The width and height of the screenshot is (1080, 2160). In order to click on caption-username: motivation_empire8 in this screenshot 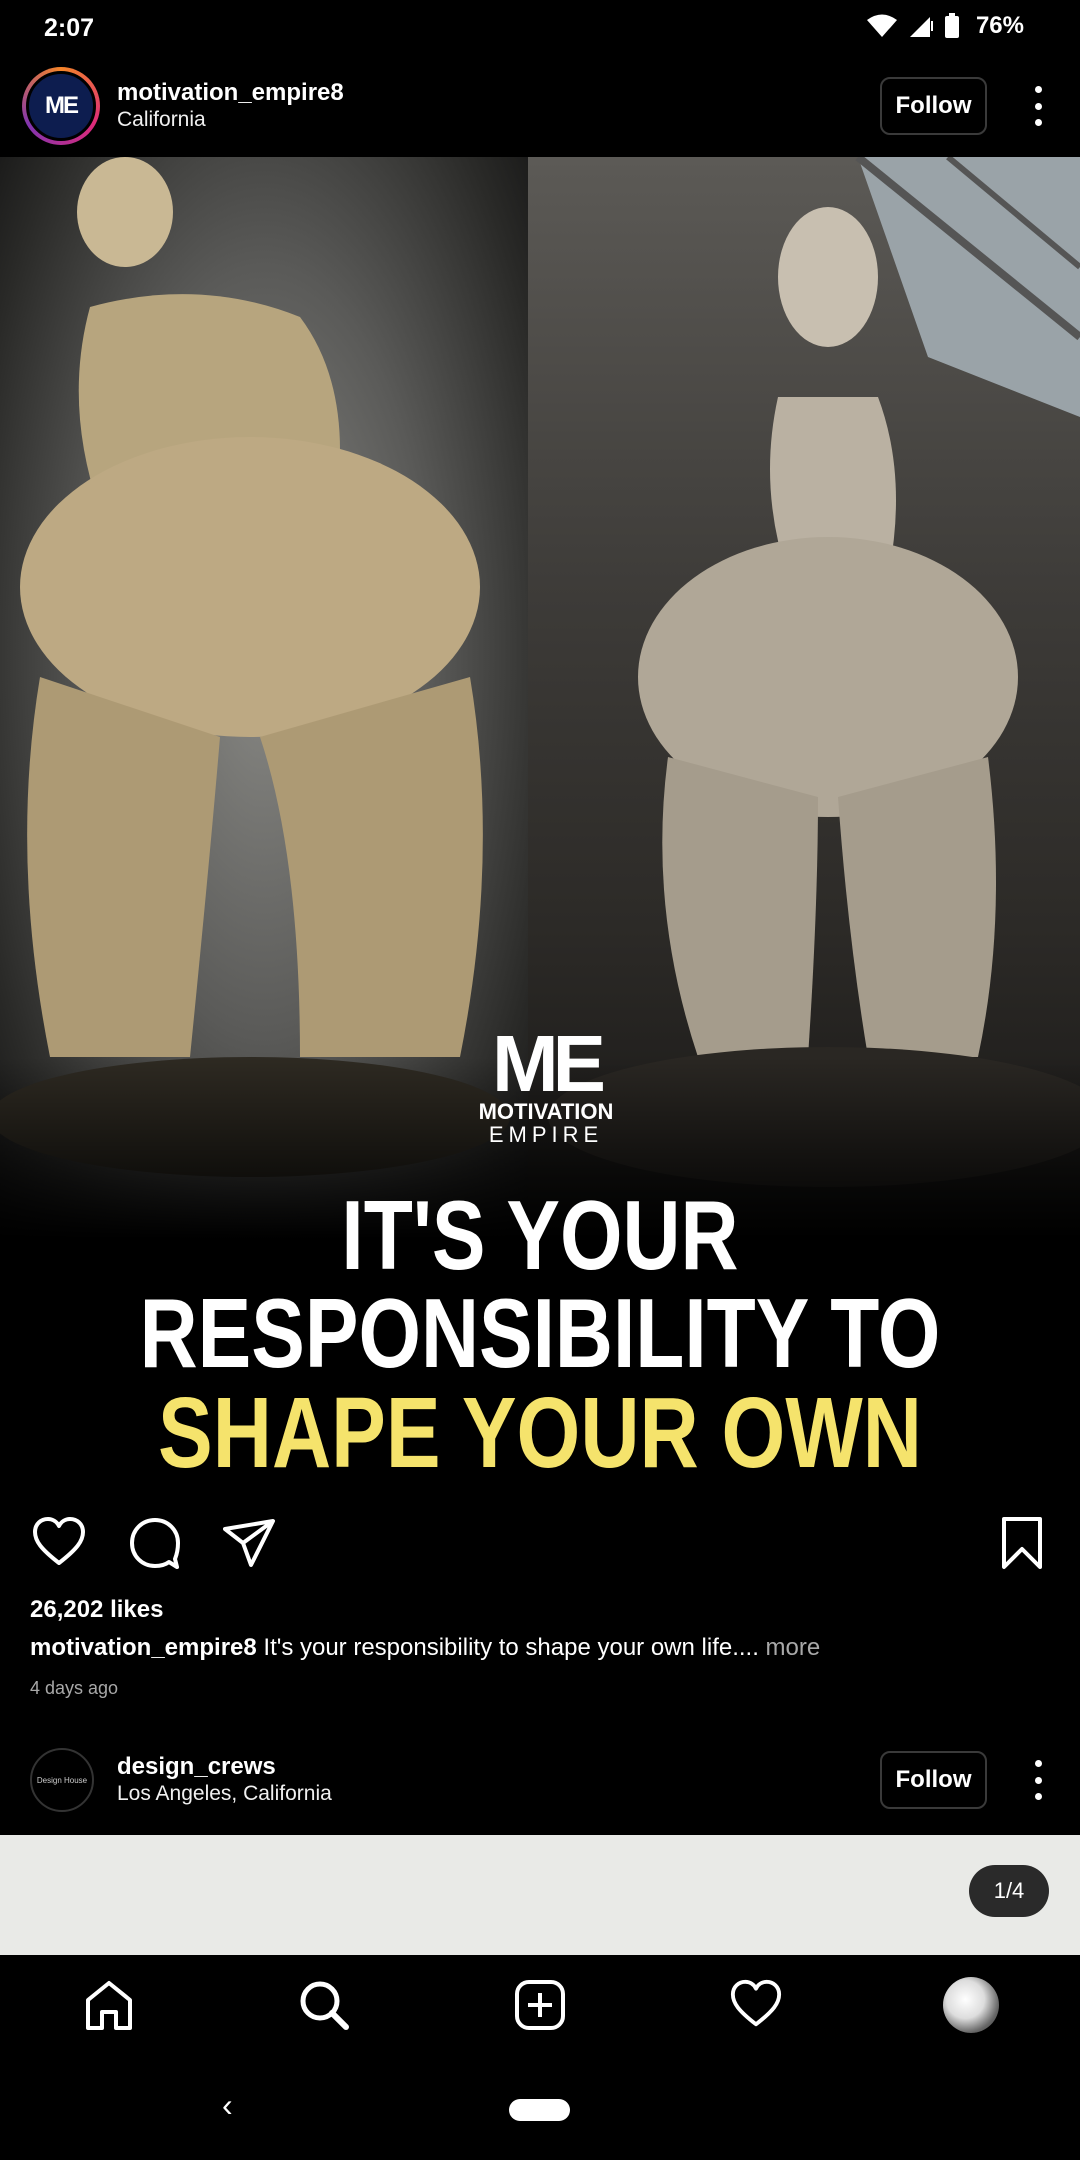, I will do `click(143, 1647)`.